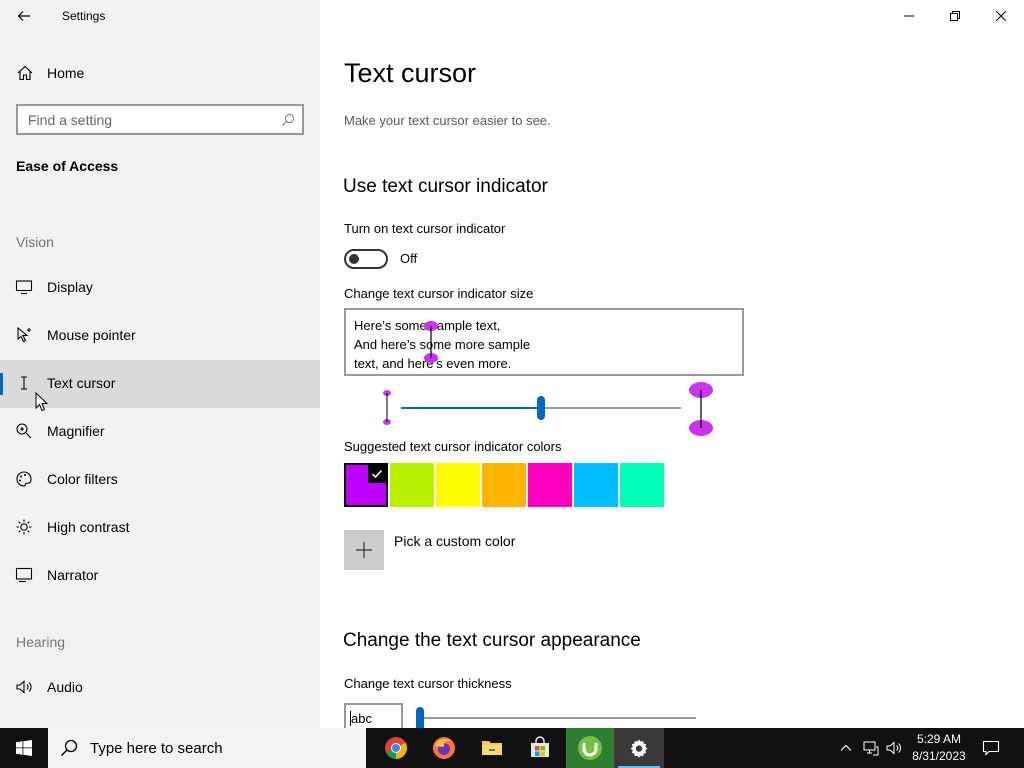 Image resolution: width=1024 pixels, height=768 pixels. Describe the element at coordinates (160, 480) in the screenshot. I see `sidebar-item-color-filters: Color filters` at that location.